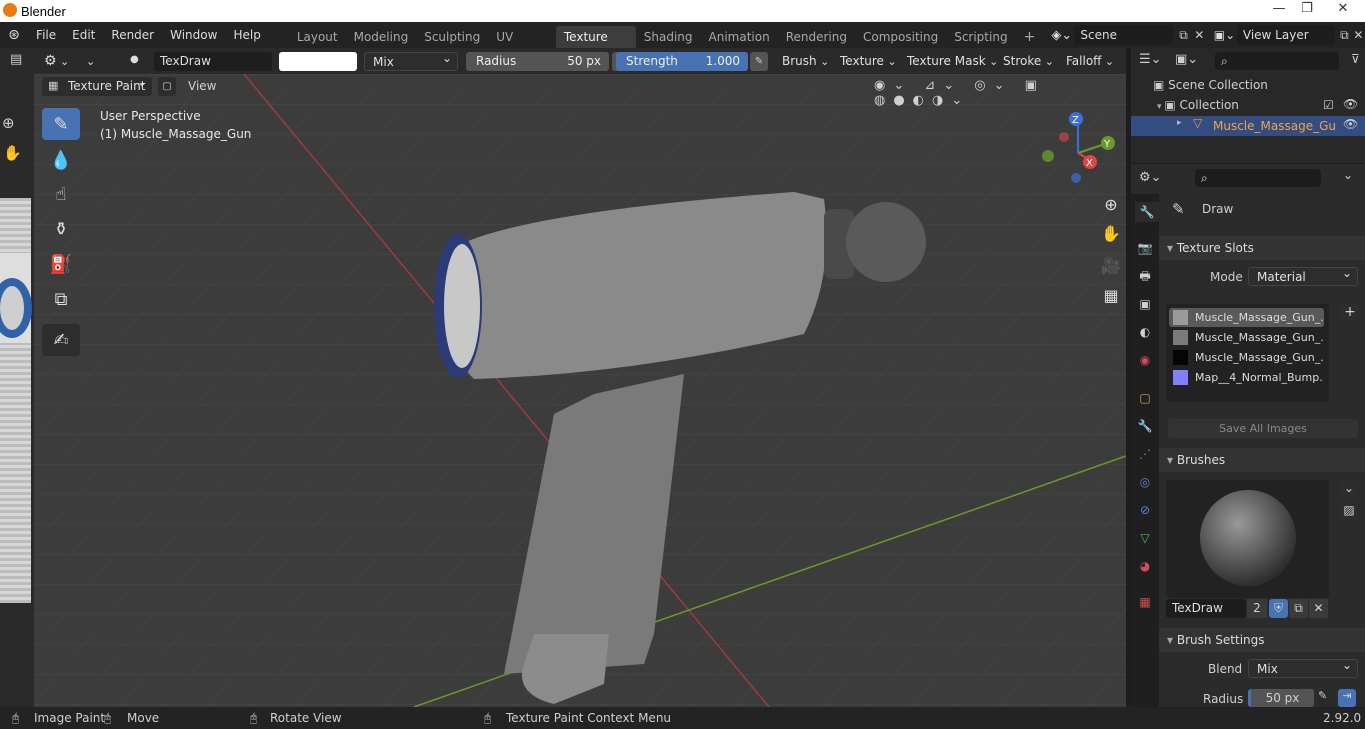 This screenshot has width=1365, height=729. What do you see at coordinates (1200, 35) in the screenshot?
I see `remove-scene-icon: ✕` at bounding box center [1200, 35].